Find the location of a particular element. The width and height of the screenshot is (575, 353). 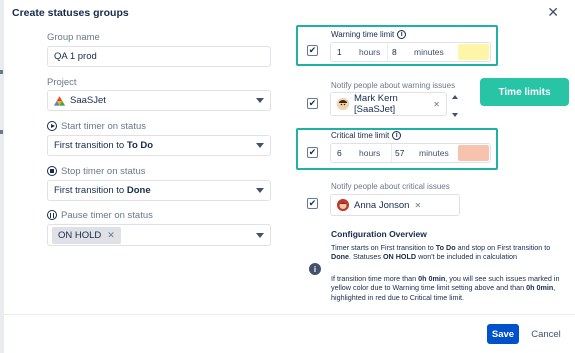

stop-timer-label-row: Stop timer on status is located at coordinates (96, 171).